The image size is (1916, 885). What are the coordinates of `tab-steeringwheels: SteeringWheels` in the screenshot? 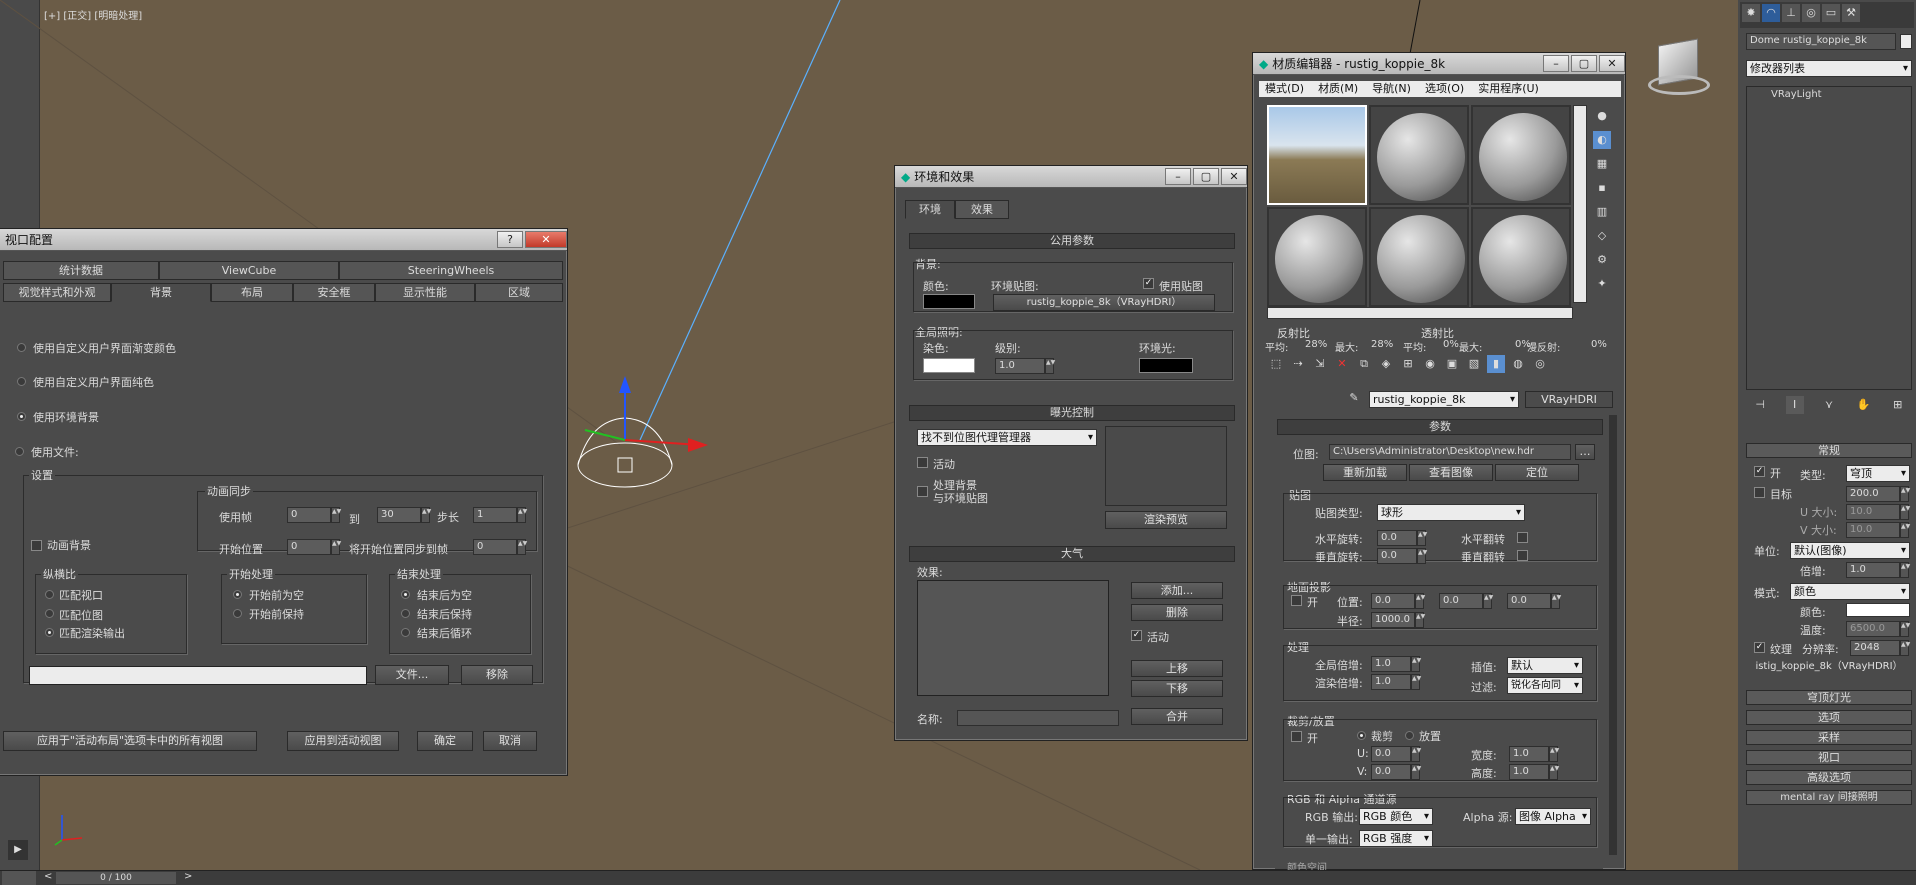 It's located at (451, 270).